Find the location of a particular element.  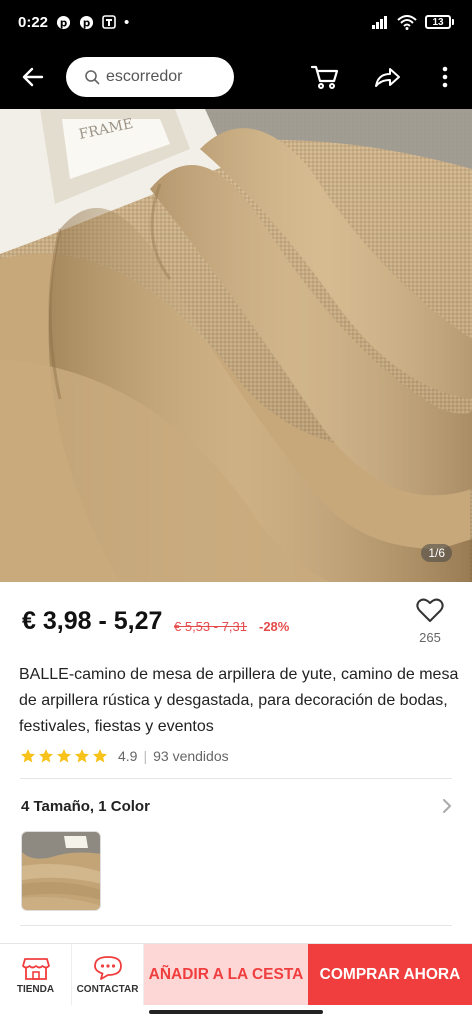

more-options-button is located at coordinates (445, 76).